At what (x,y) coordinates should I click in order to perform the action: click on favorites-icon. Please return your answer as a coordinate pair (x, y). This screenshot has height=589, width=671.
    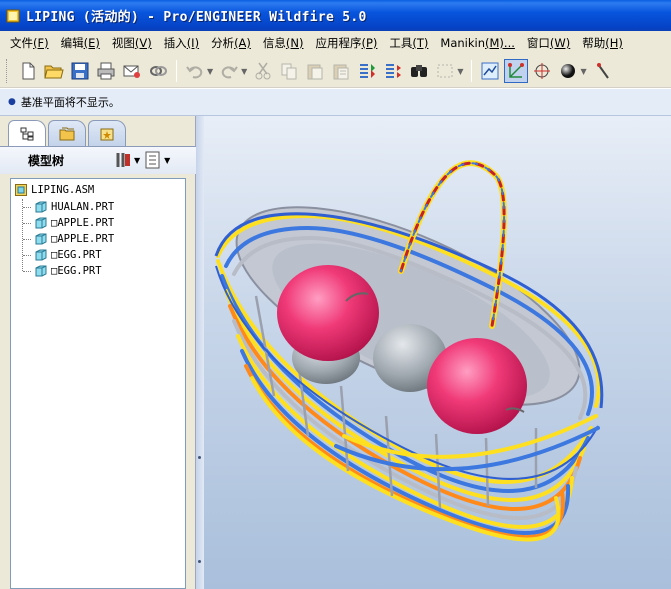
    Looking at the image, I should click on (107, 134).